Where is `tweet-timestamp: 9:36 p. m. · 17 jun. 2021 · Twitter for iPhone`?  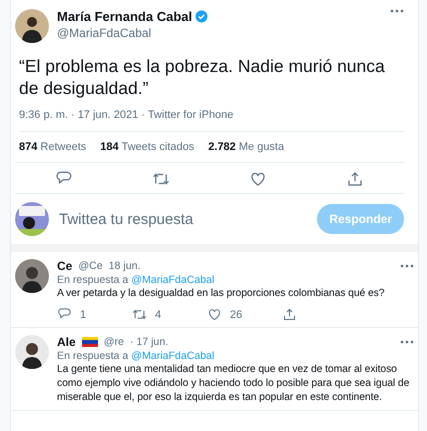
tweet-timestamp: 9:36 p. m. · 17 jun. 2021 · Twitter for iPhone is located at coordinates (211, 120).